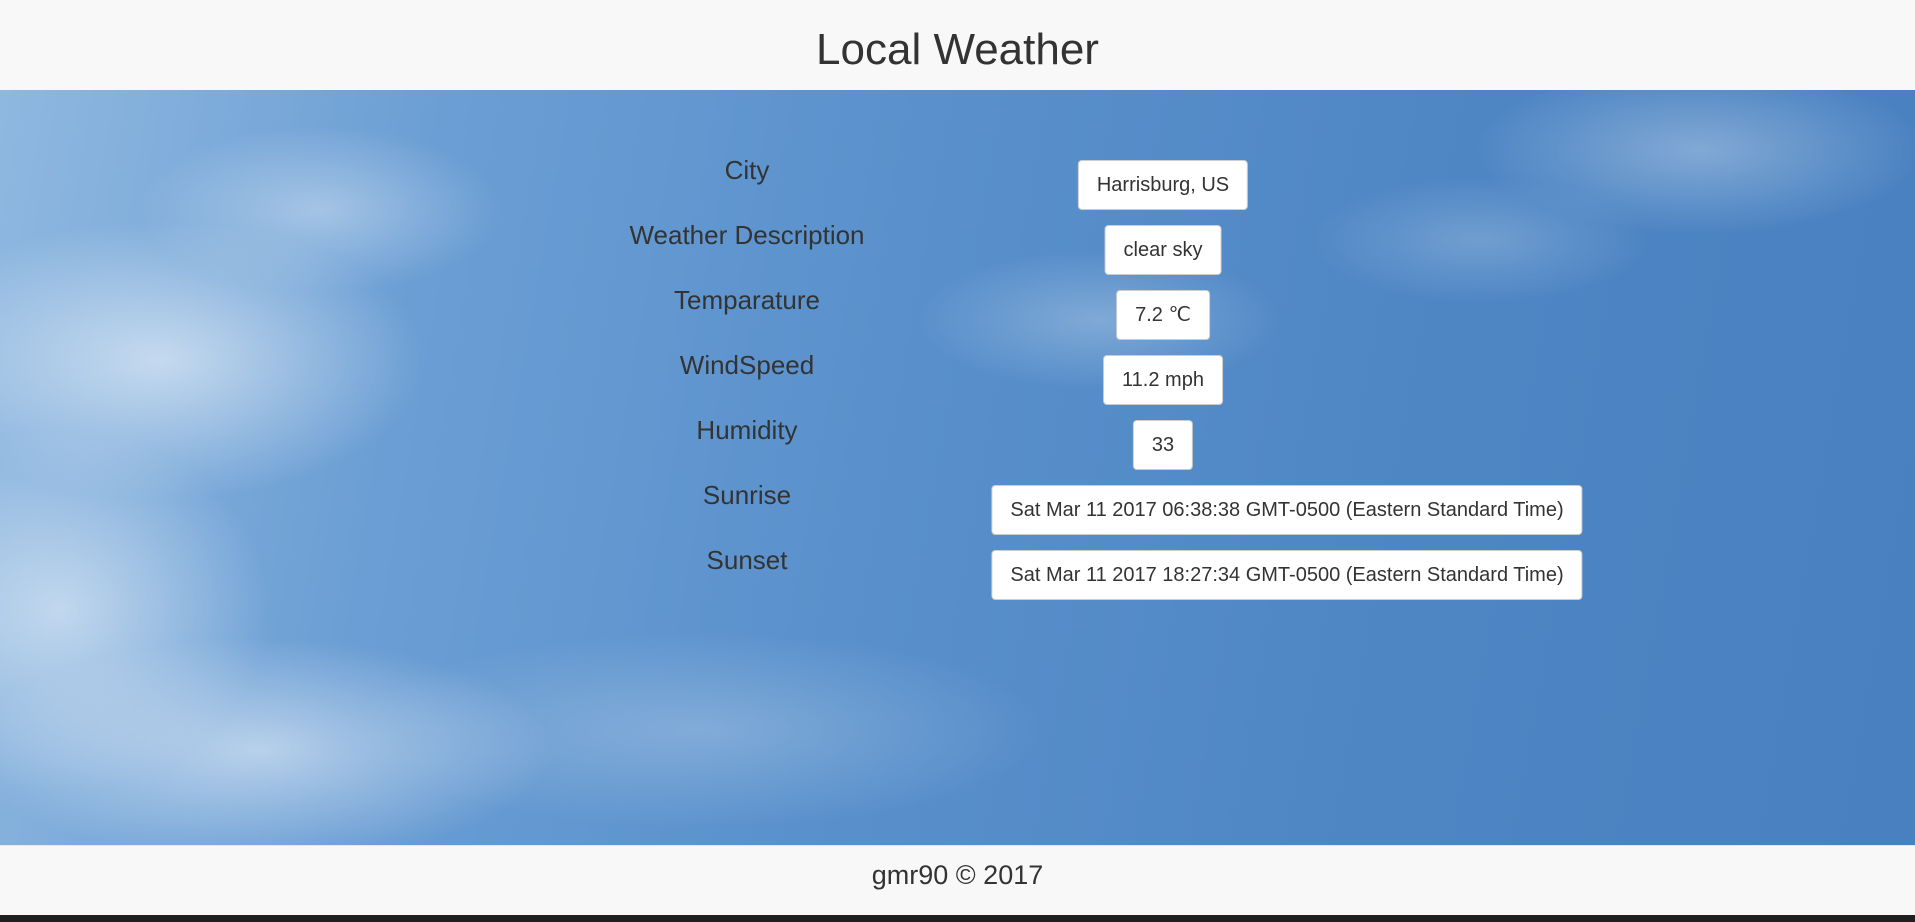 The height and width of the screenshot is (922, 1915). I want to click on copyright-text: gmr90 © 2017, so click(957, 875).